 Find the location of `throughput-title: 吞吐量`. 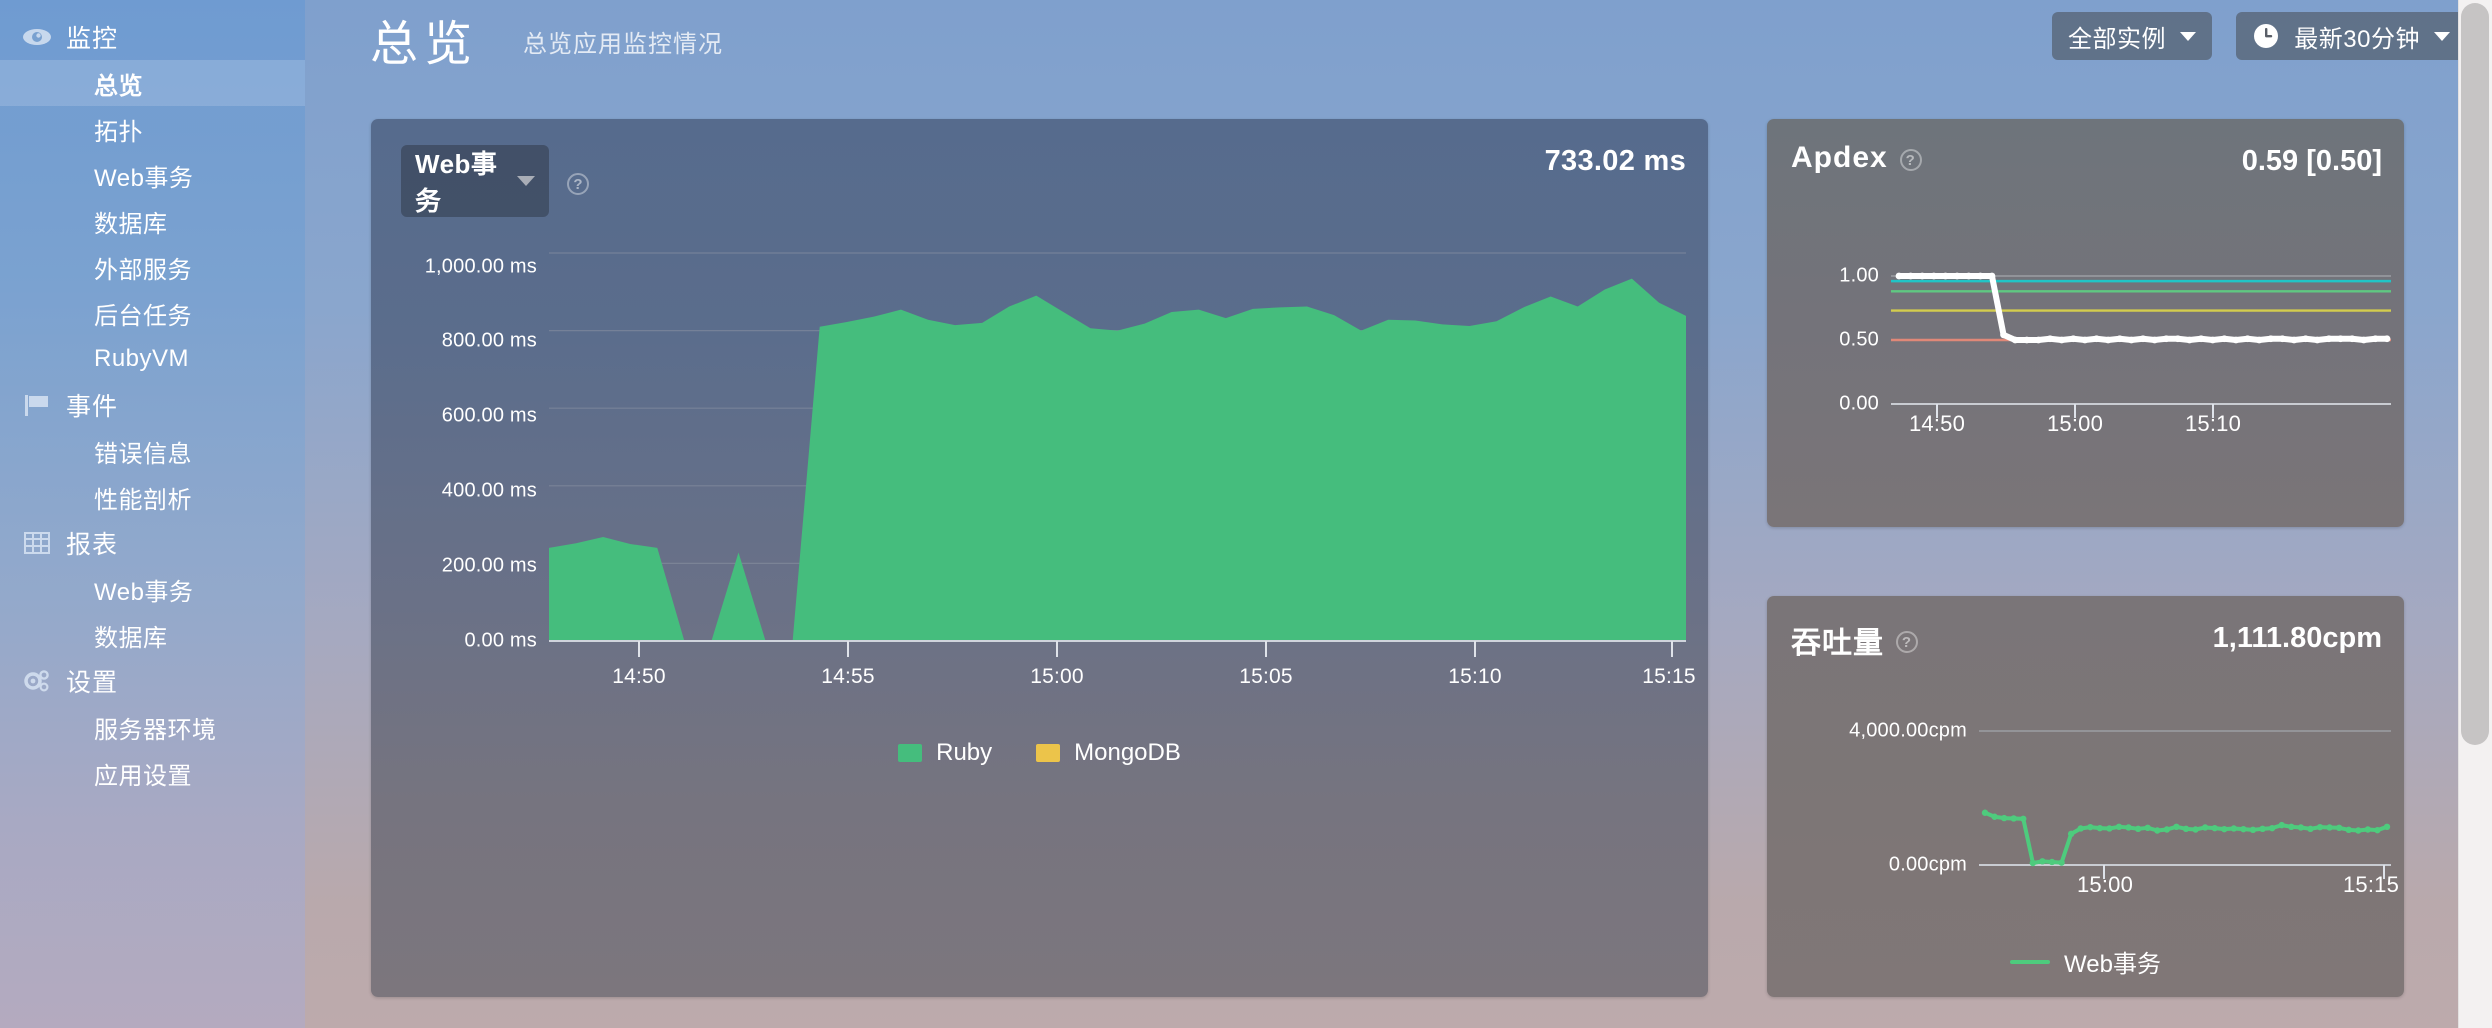

throughput-title: 吞吐量 is located at coordinates (1837, 643).